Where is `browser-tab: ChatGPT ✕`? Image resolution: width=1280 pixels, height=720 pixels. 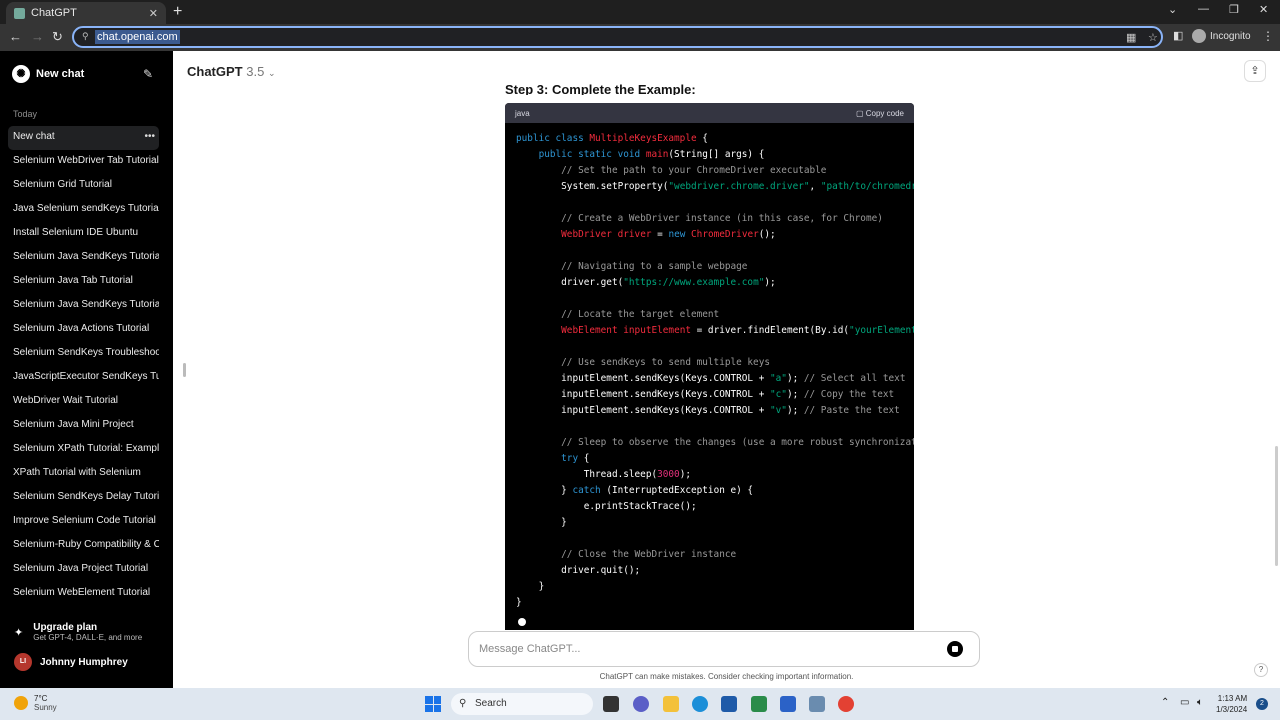 browser-tab: ChatGPT ✕ is located at coordinates (86, 13).